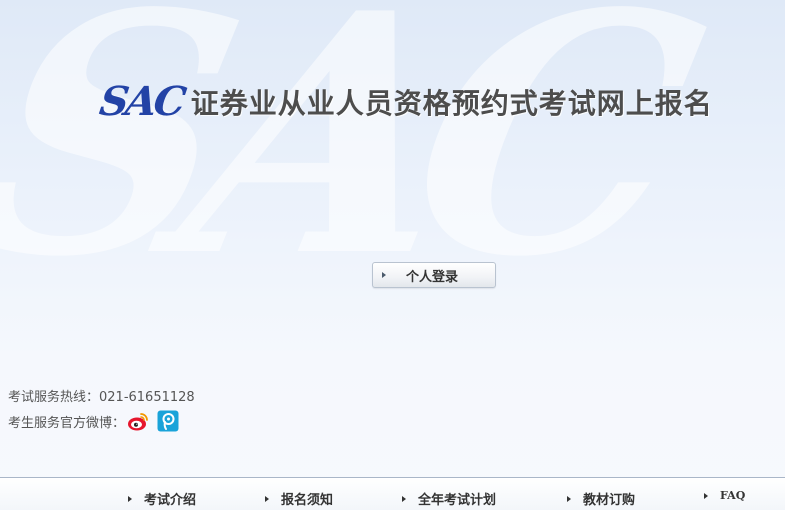 Image resolution: width=785 pixels, height=510 pixels. I want to click on sina-weibo-icon, so click(138, 421).